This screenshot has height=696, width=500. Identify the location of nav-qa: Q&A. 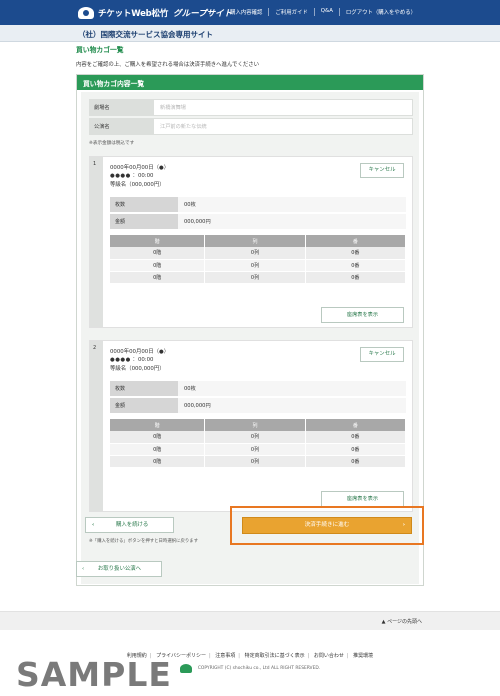
(326, 12).